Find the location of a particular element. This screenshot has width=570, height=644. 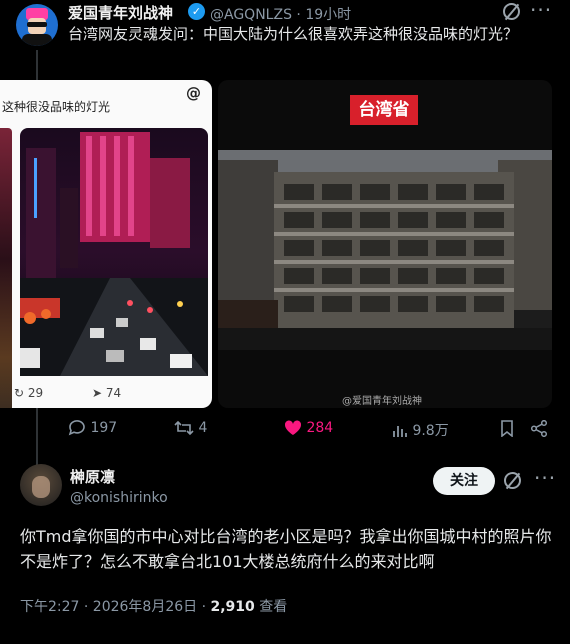

author-avatar is located at coordinates (37, 25).